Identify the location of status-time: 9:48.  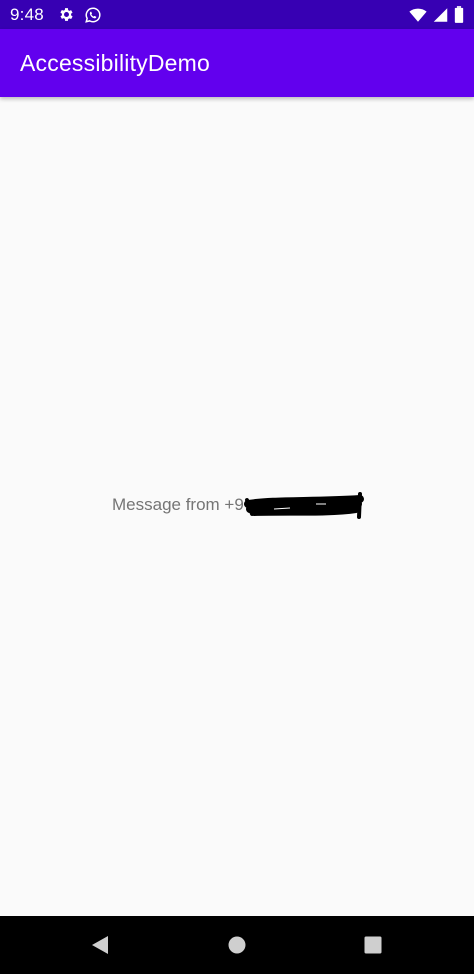
(27, 14).